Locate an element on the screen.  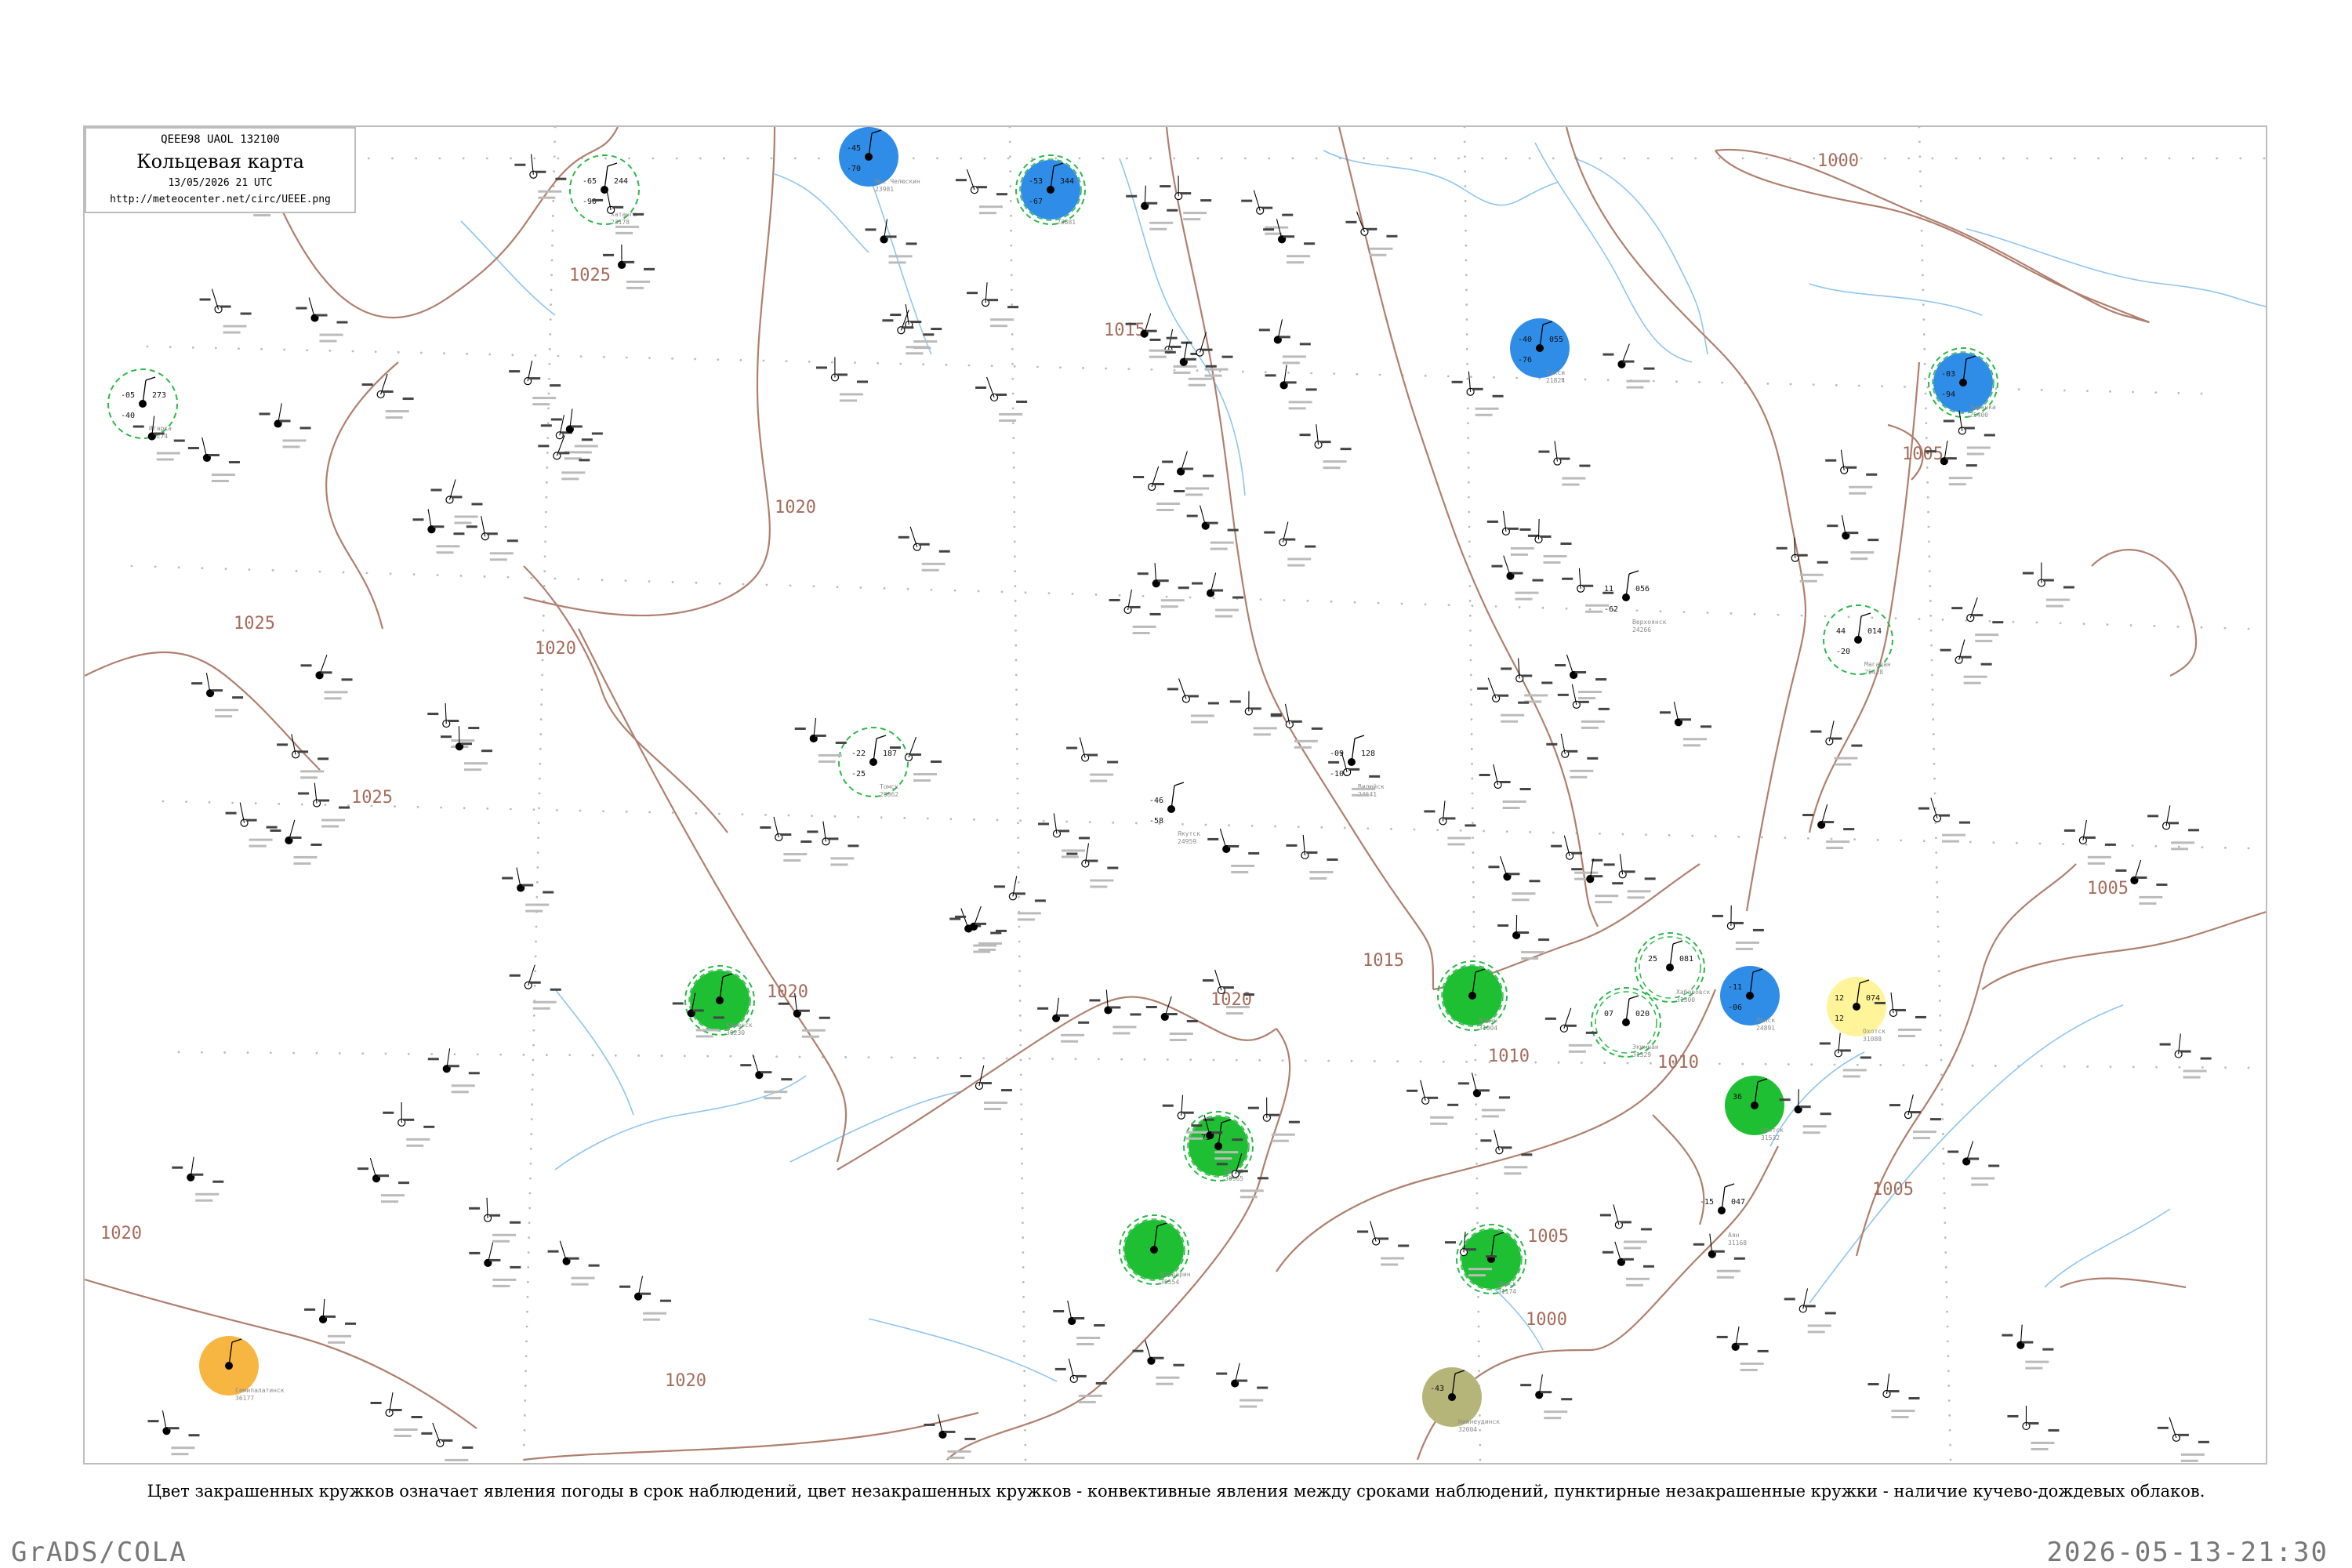
station-id: 31300 is located at coordinates (1685, 1000).